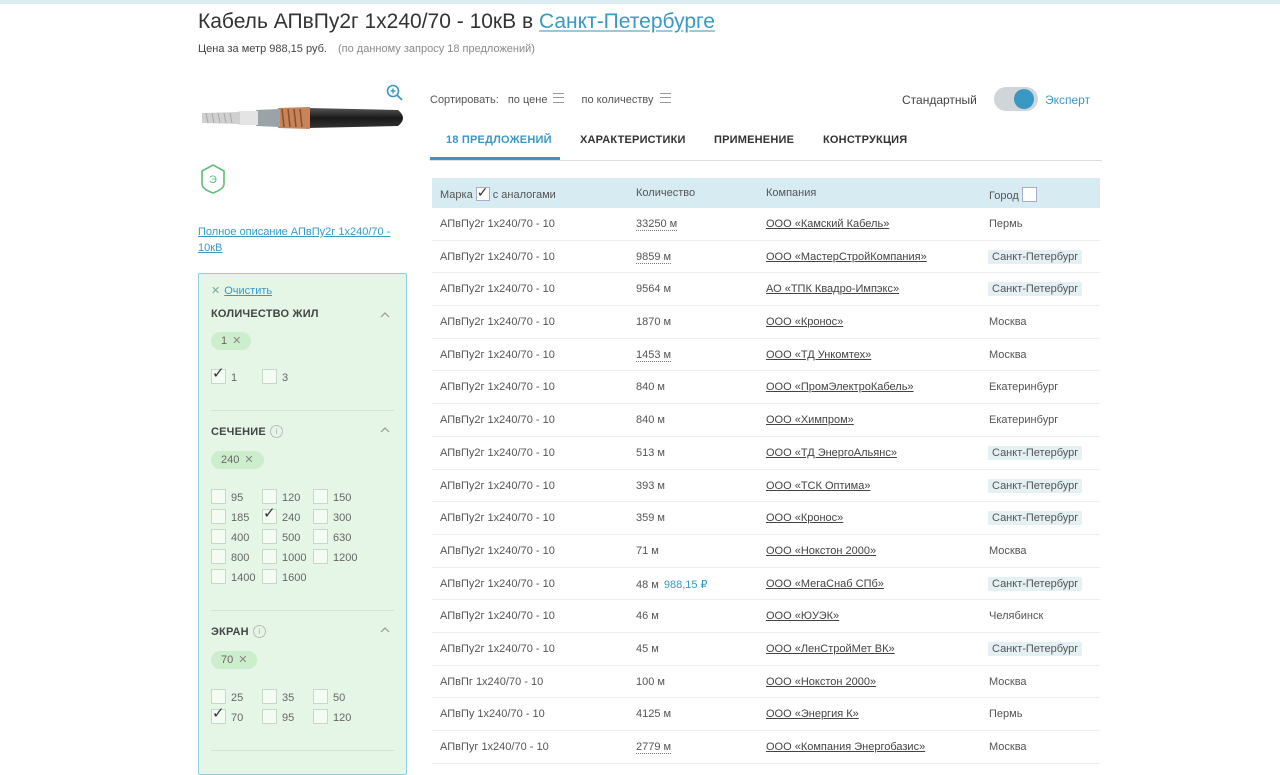 The width and height of the screenshot is (1280, 775). I want to click on filter-title-screen: ЭКРАН i, so click(238, 631).